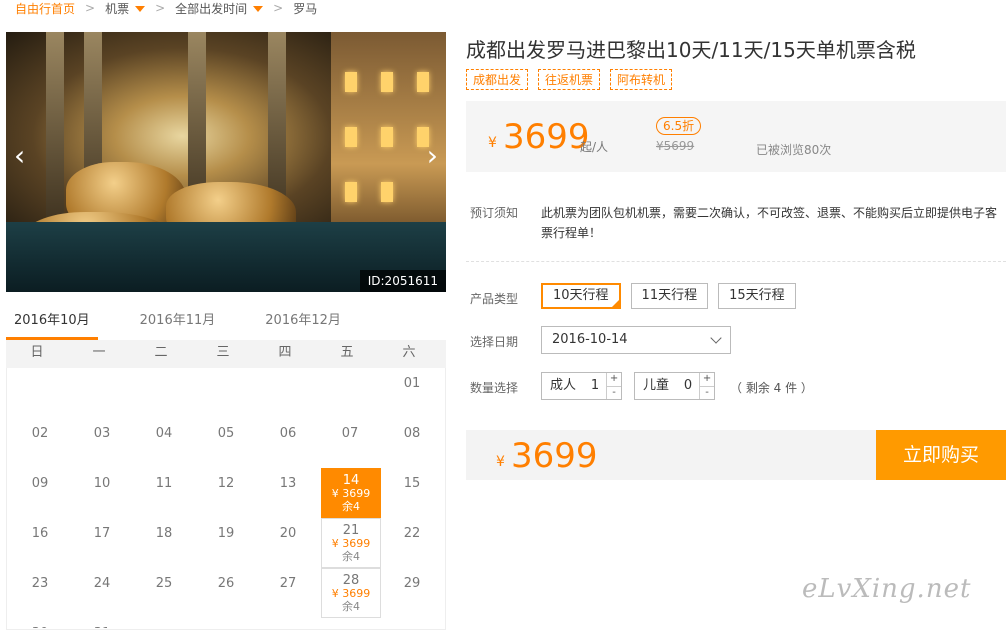 Image resolution: width=1006 pixels, height=630 pixels. Describe the element at coordinates (102, 583) in the screenshot. I see `calendar-day: 24` at that location.